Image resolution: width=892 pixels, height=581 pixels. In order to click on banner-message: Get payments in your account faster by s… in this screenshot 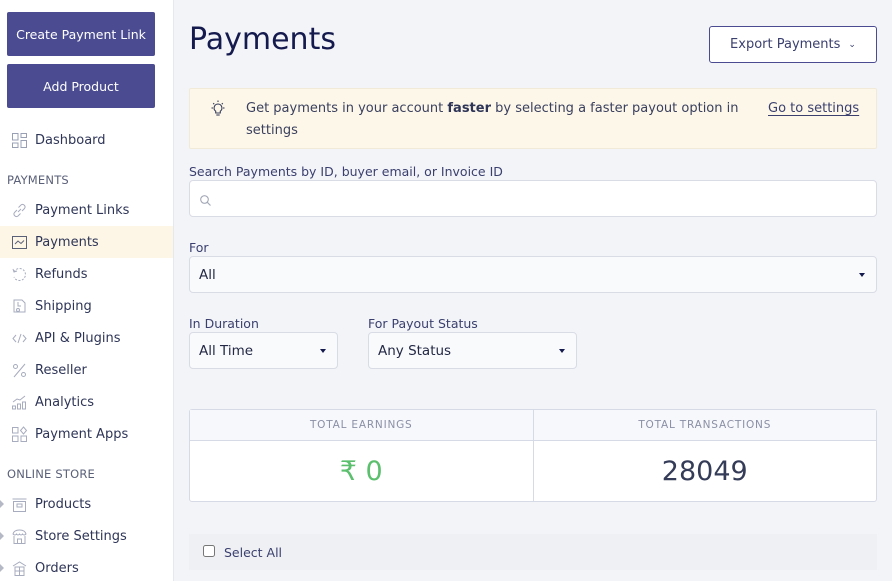, I will do `click(501, 120)`.